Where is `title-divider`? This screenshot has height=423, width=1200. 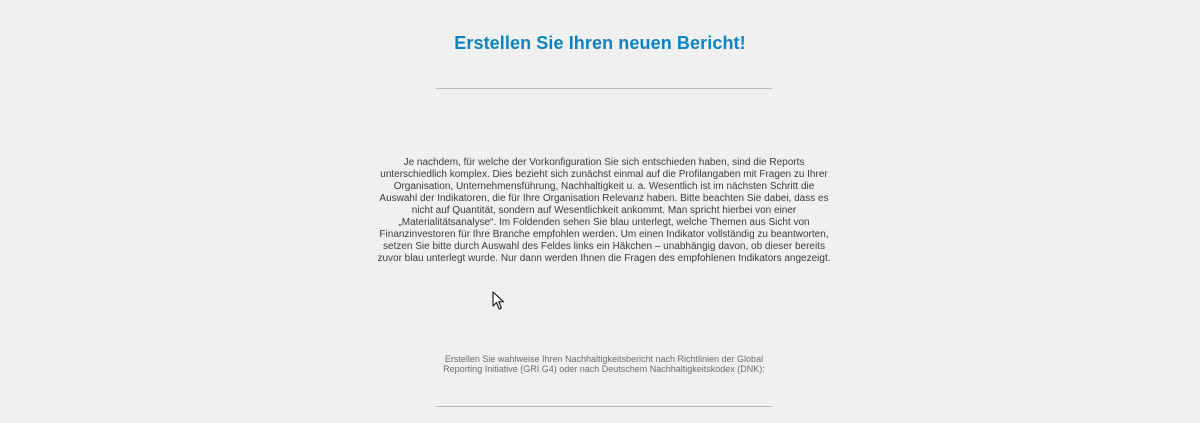 title-divider is located at coordinates (604, 88).